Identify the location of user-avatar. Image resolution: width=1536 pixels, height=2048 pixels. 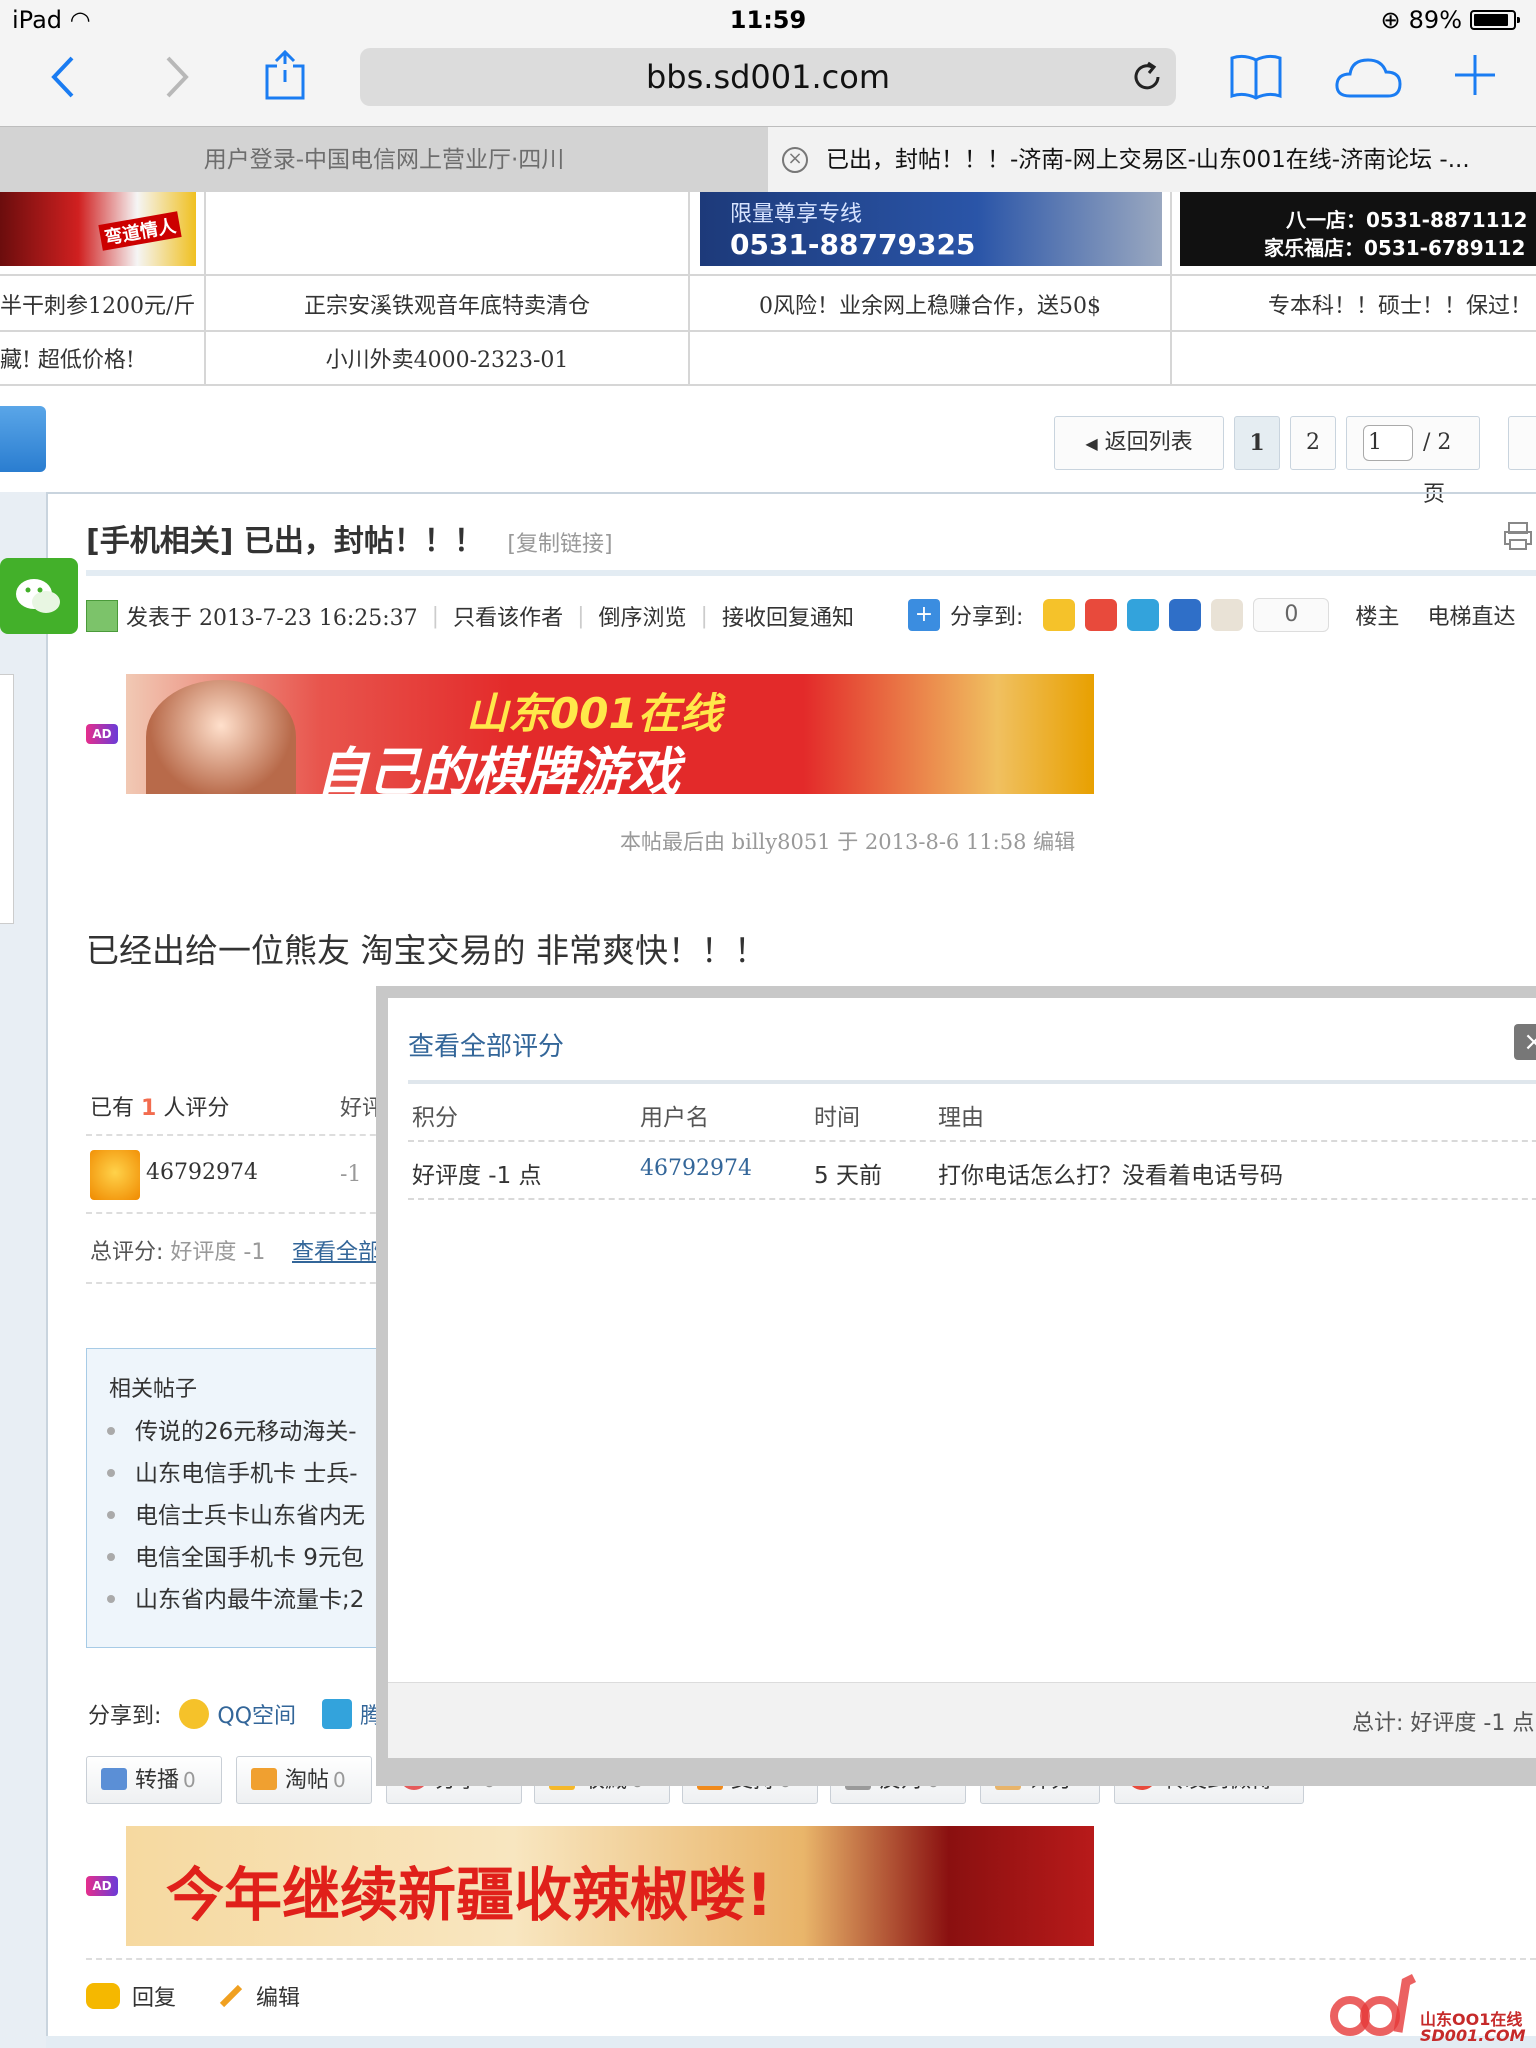
(115, 1175).